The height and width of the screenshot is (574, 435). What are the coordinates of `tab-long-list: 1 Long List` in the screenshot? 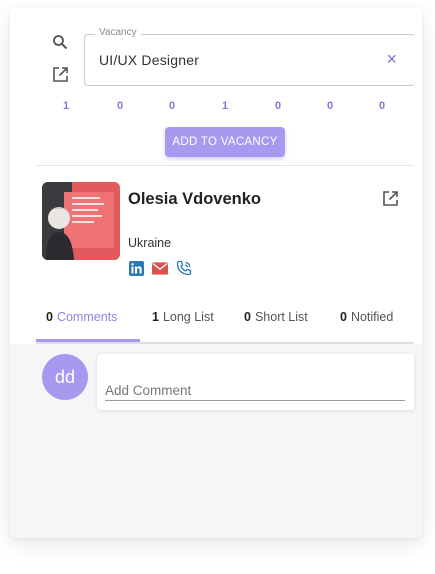 It's located at (183, 317).